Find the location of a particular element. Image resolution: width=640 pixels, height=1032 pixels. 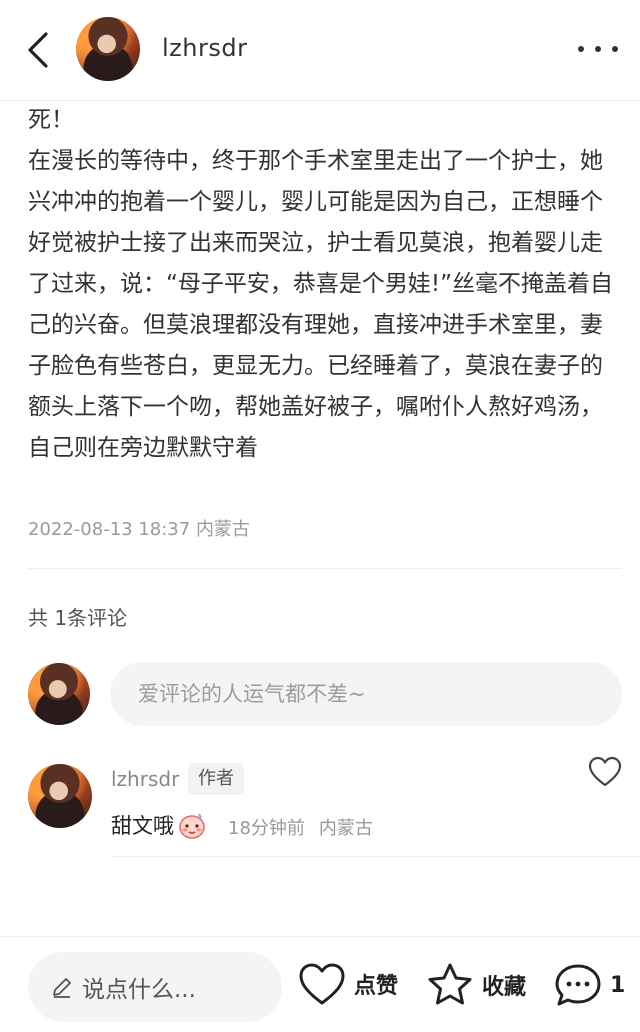

pencil-icon is located at coordinates (62, 988).